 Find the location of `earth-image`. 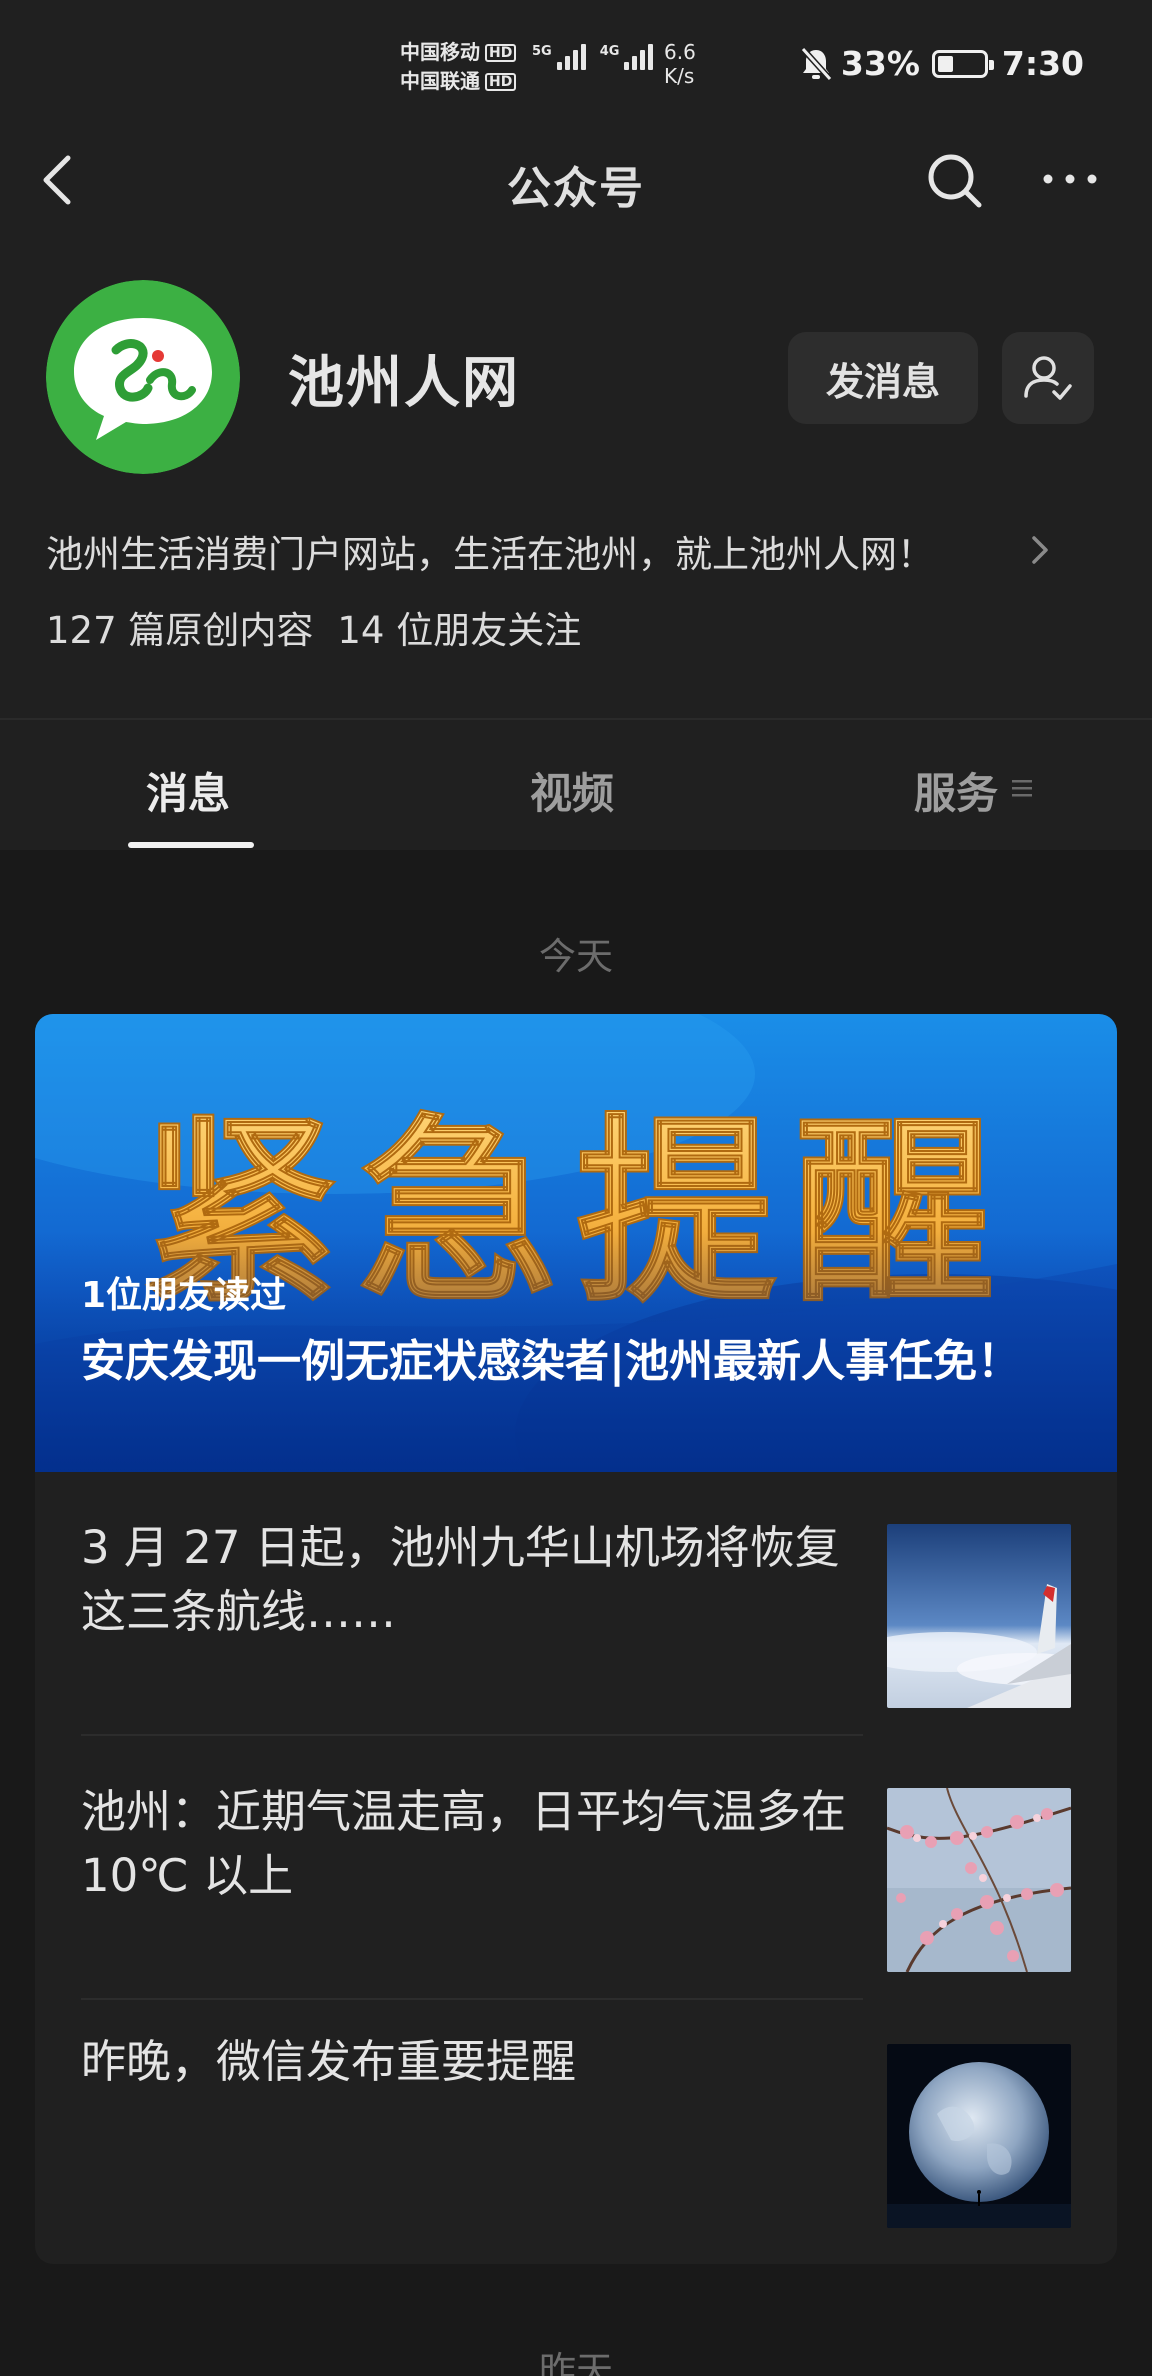

earth-image is located at coordinates (979, 2136).